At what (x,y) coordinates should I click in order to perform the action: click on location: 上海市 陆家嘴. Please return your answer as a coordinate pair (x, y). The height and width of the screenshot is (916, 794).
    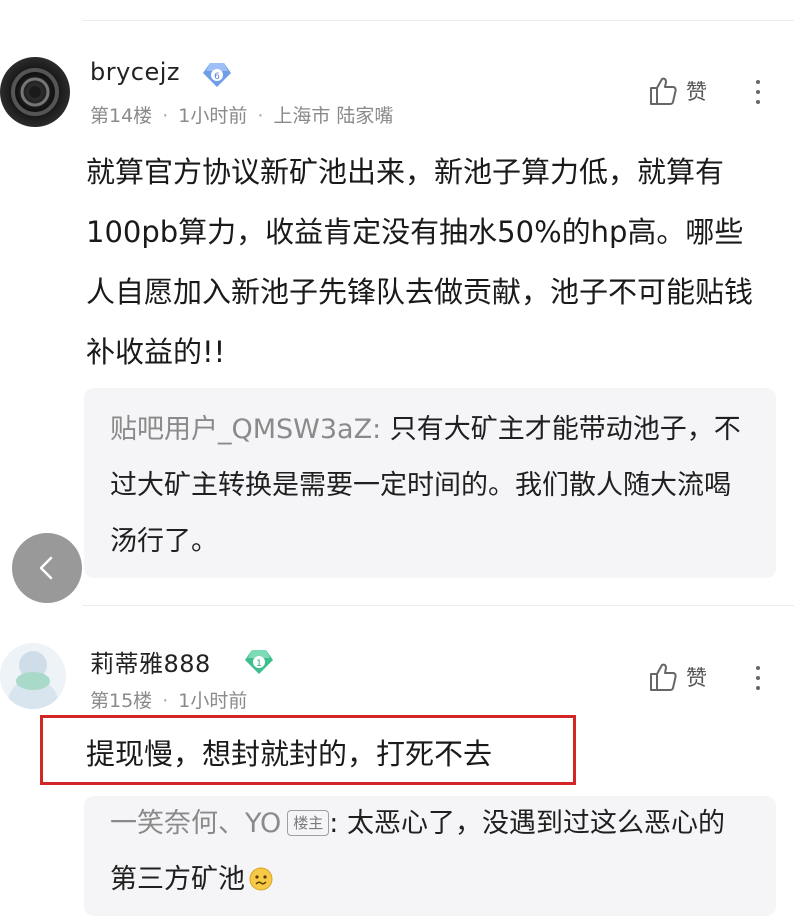
    Looking at the image, I should click on (333, 116).